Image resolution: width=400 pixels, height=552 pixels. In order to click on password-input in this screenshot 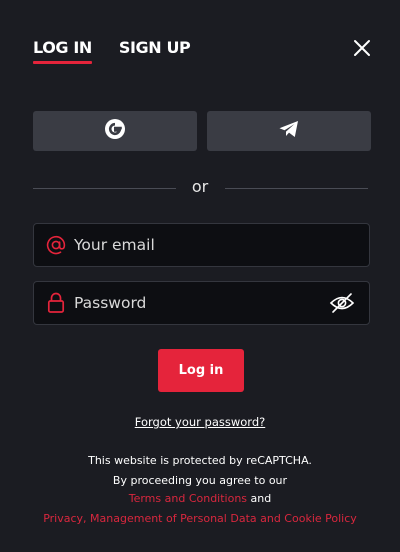, I will do `click(201, 303)`.